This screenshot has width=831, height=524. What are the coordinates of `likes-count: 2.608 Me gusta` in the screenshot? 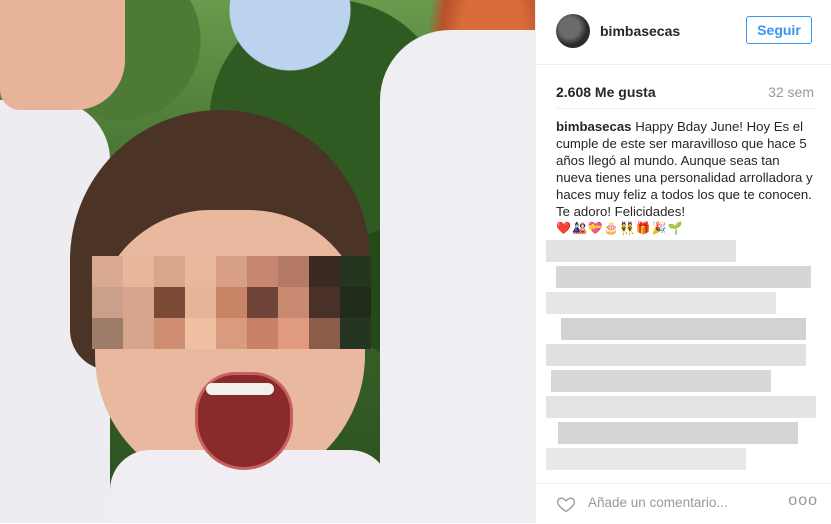 It's located at (606, 92).